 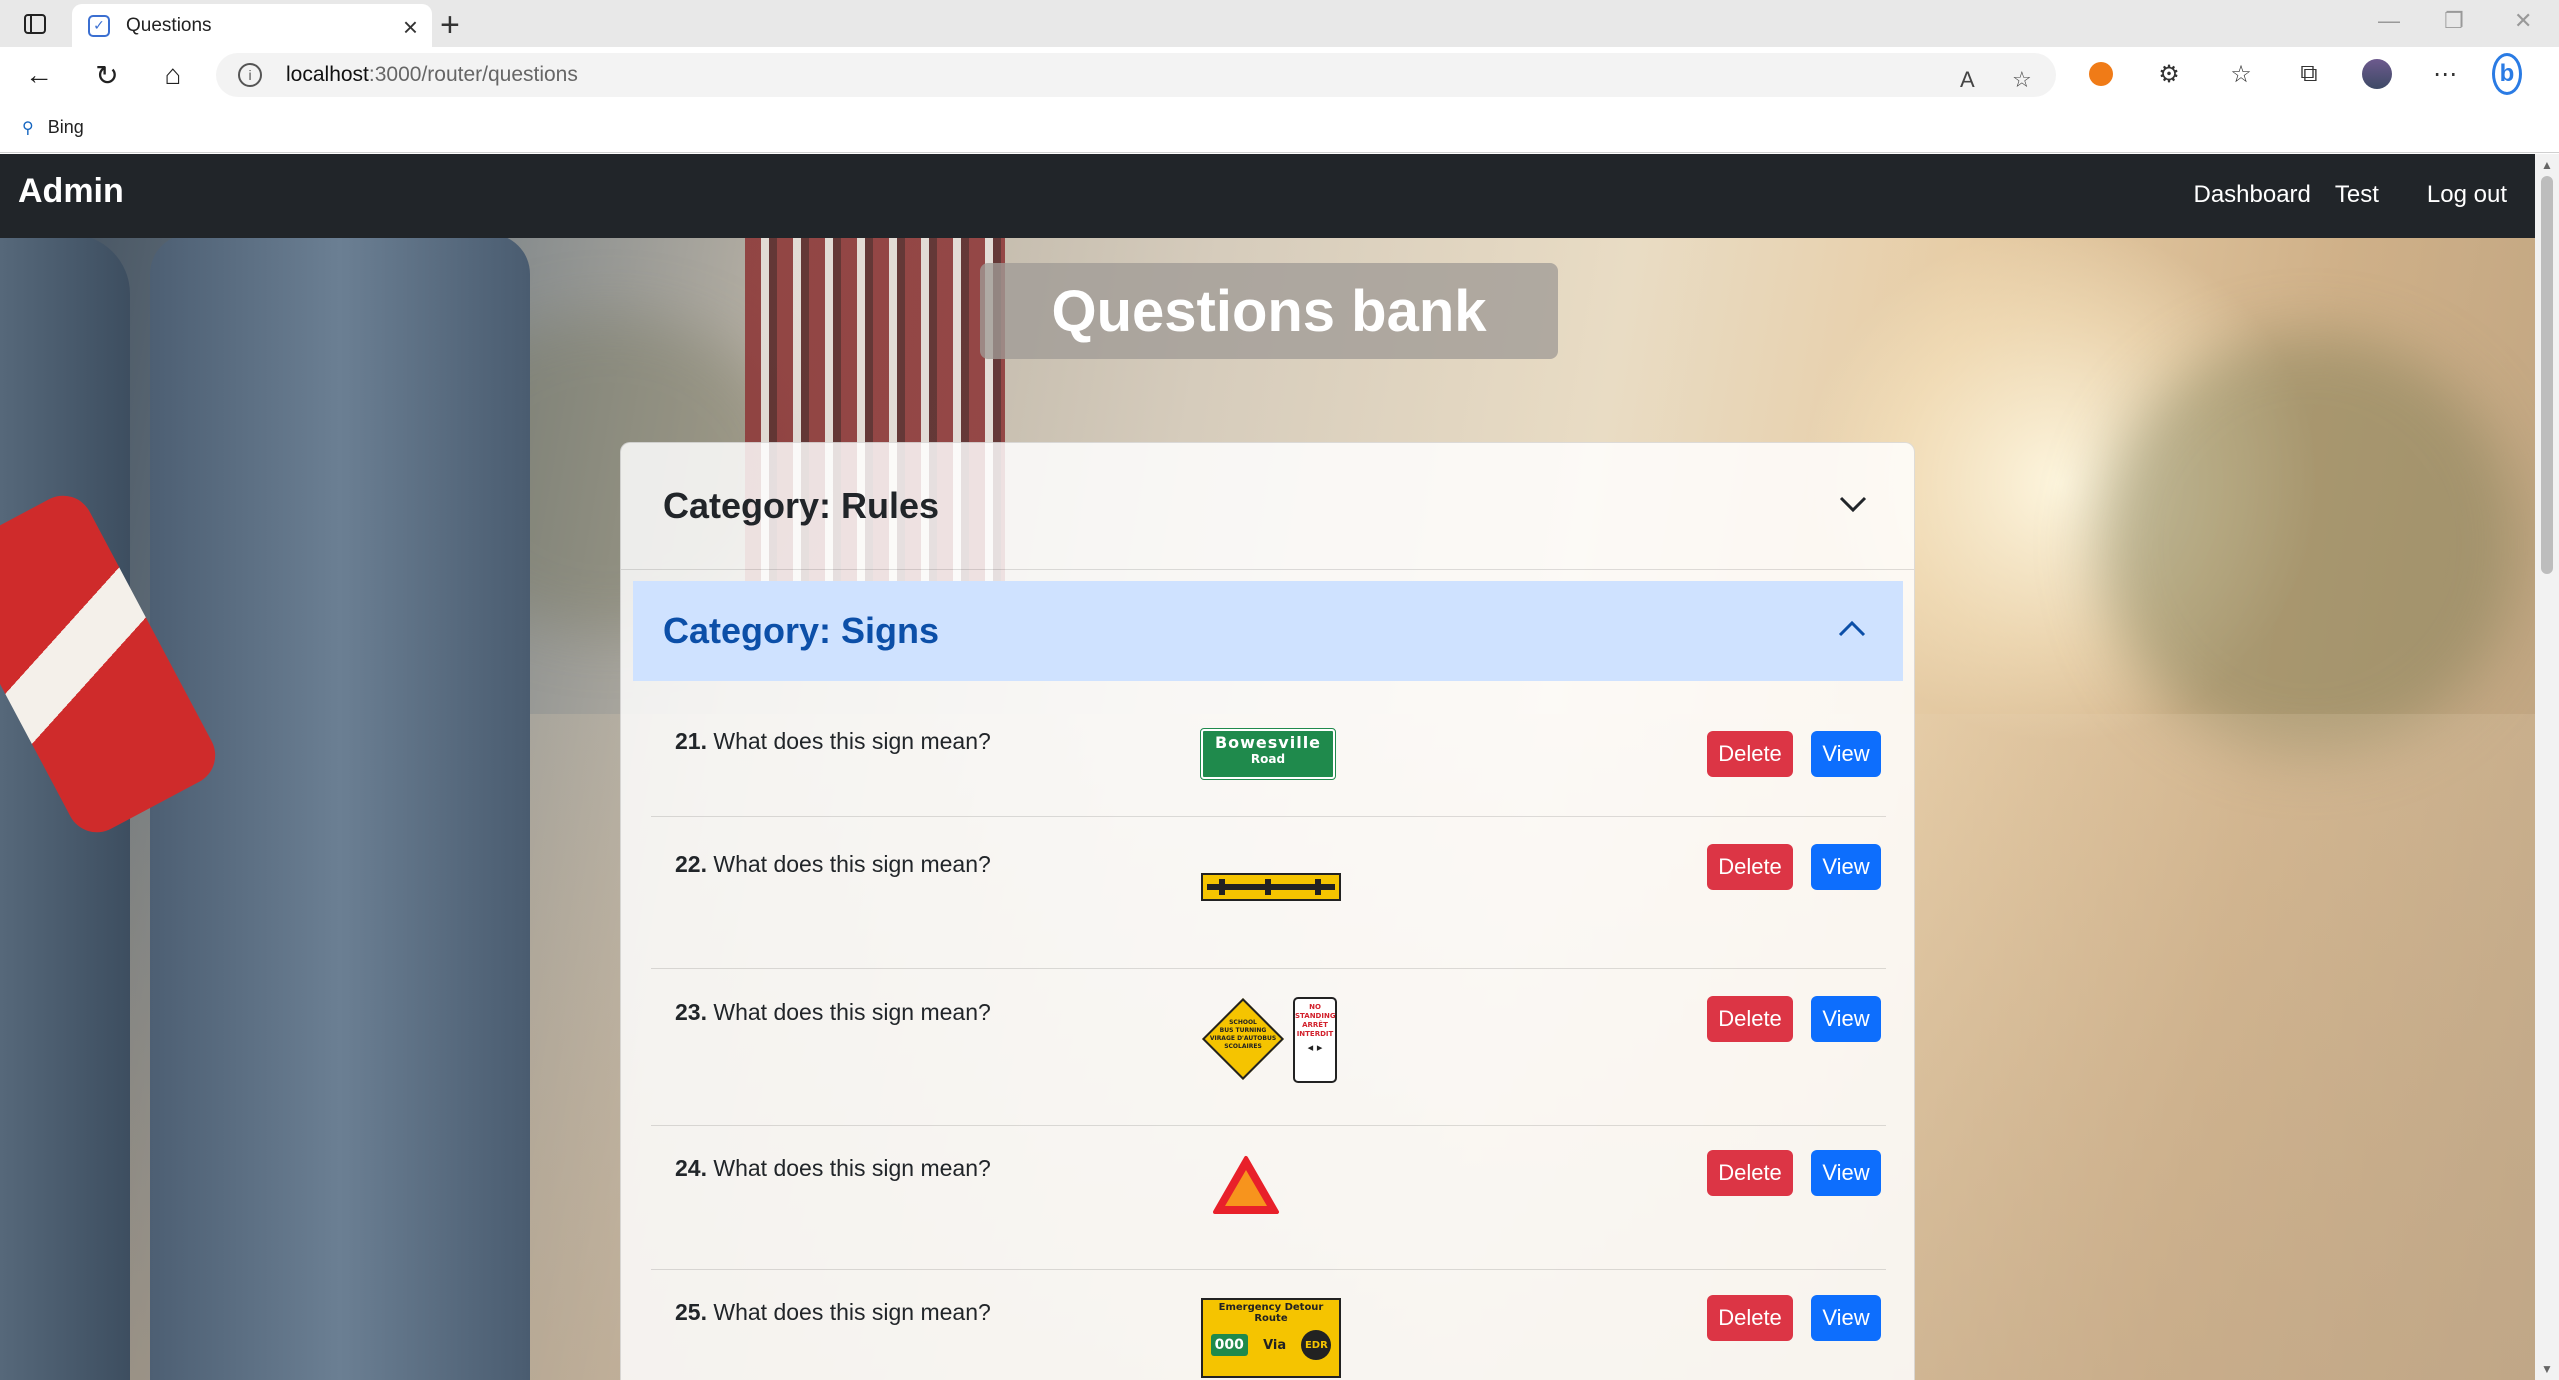 What do you see at coordinates (2547, 375) in the screenshot?
I see `scrollbar-thumb` at bounding box center [2547, 375].